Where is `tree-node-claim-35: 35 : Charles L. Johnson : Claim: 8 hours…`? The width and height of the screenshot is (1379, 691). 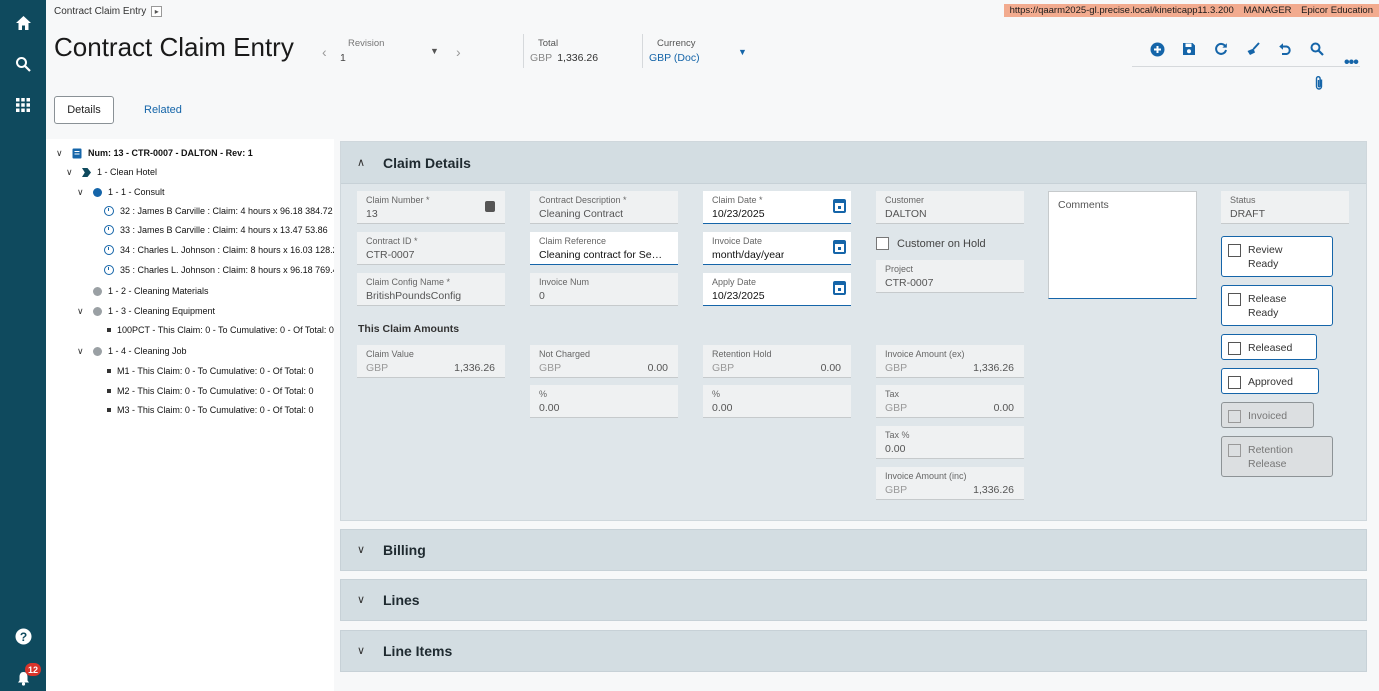 tree-node-claim-35: 35 : Charles L. Johnson : Claim: 8 hours… is located at coordinates (219, 270).